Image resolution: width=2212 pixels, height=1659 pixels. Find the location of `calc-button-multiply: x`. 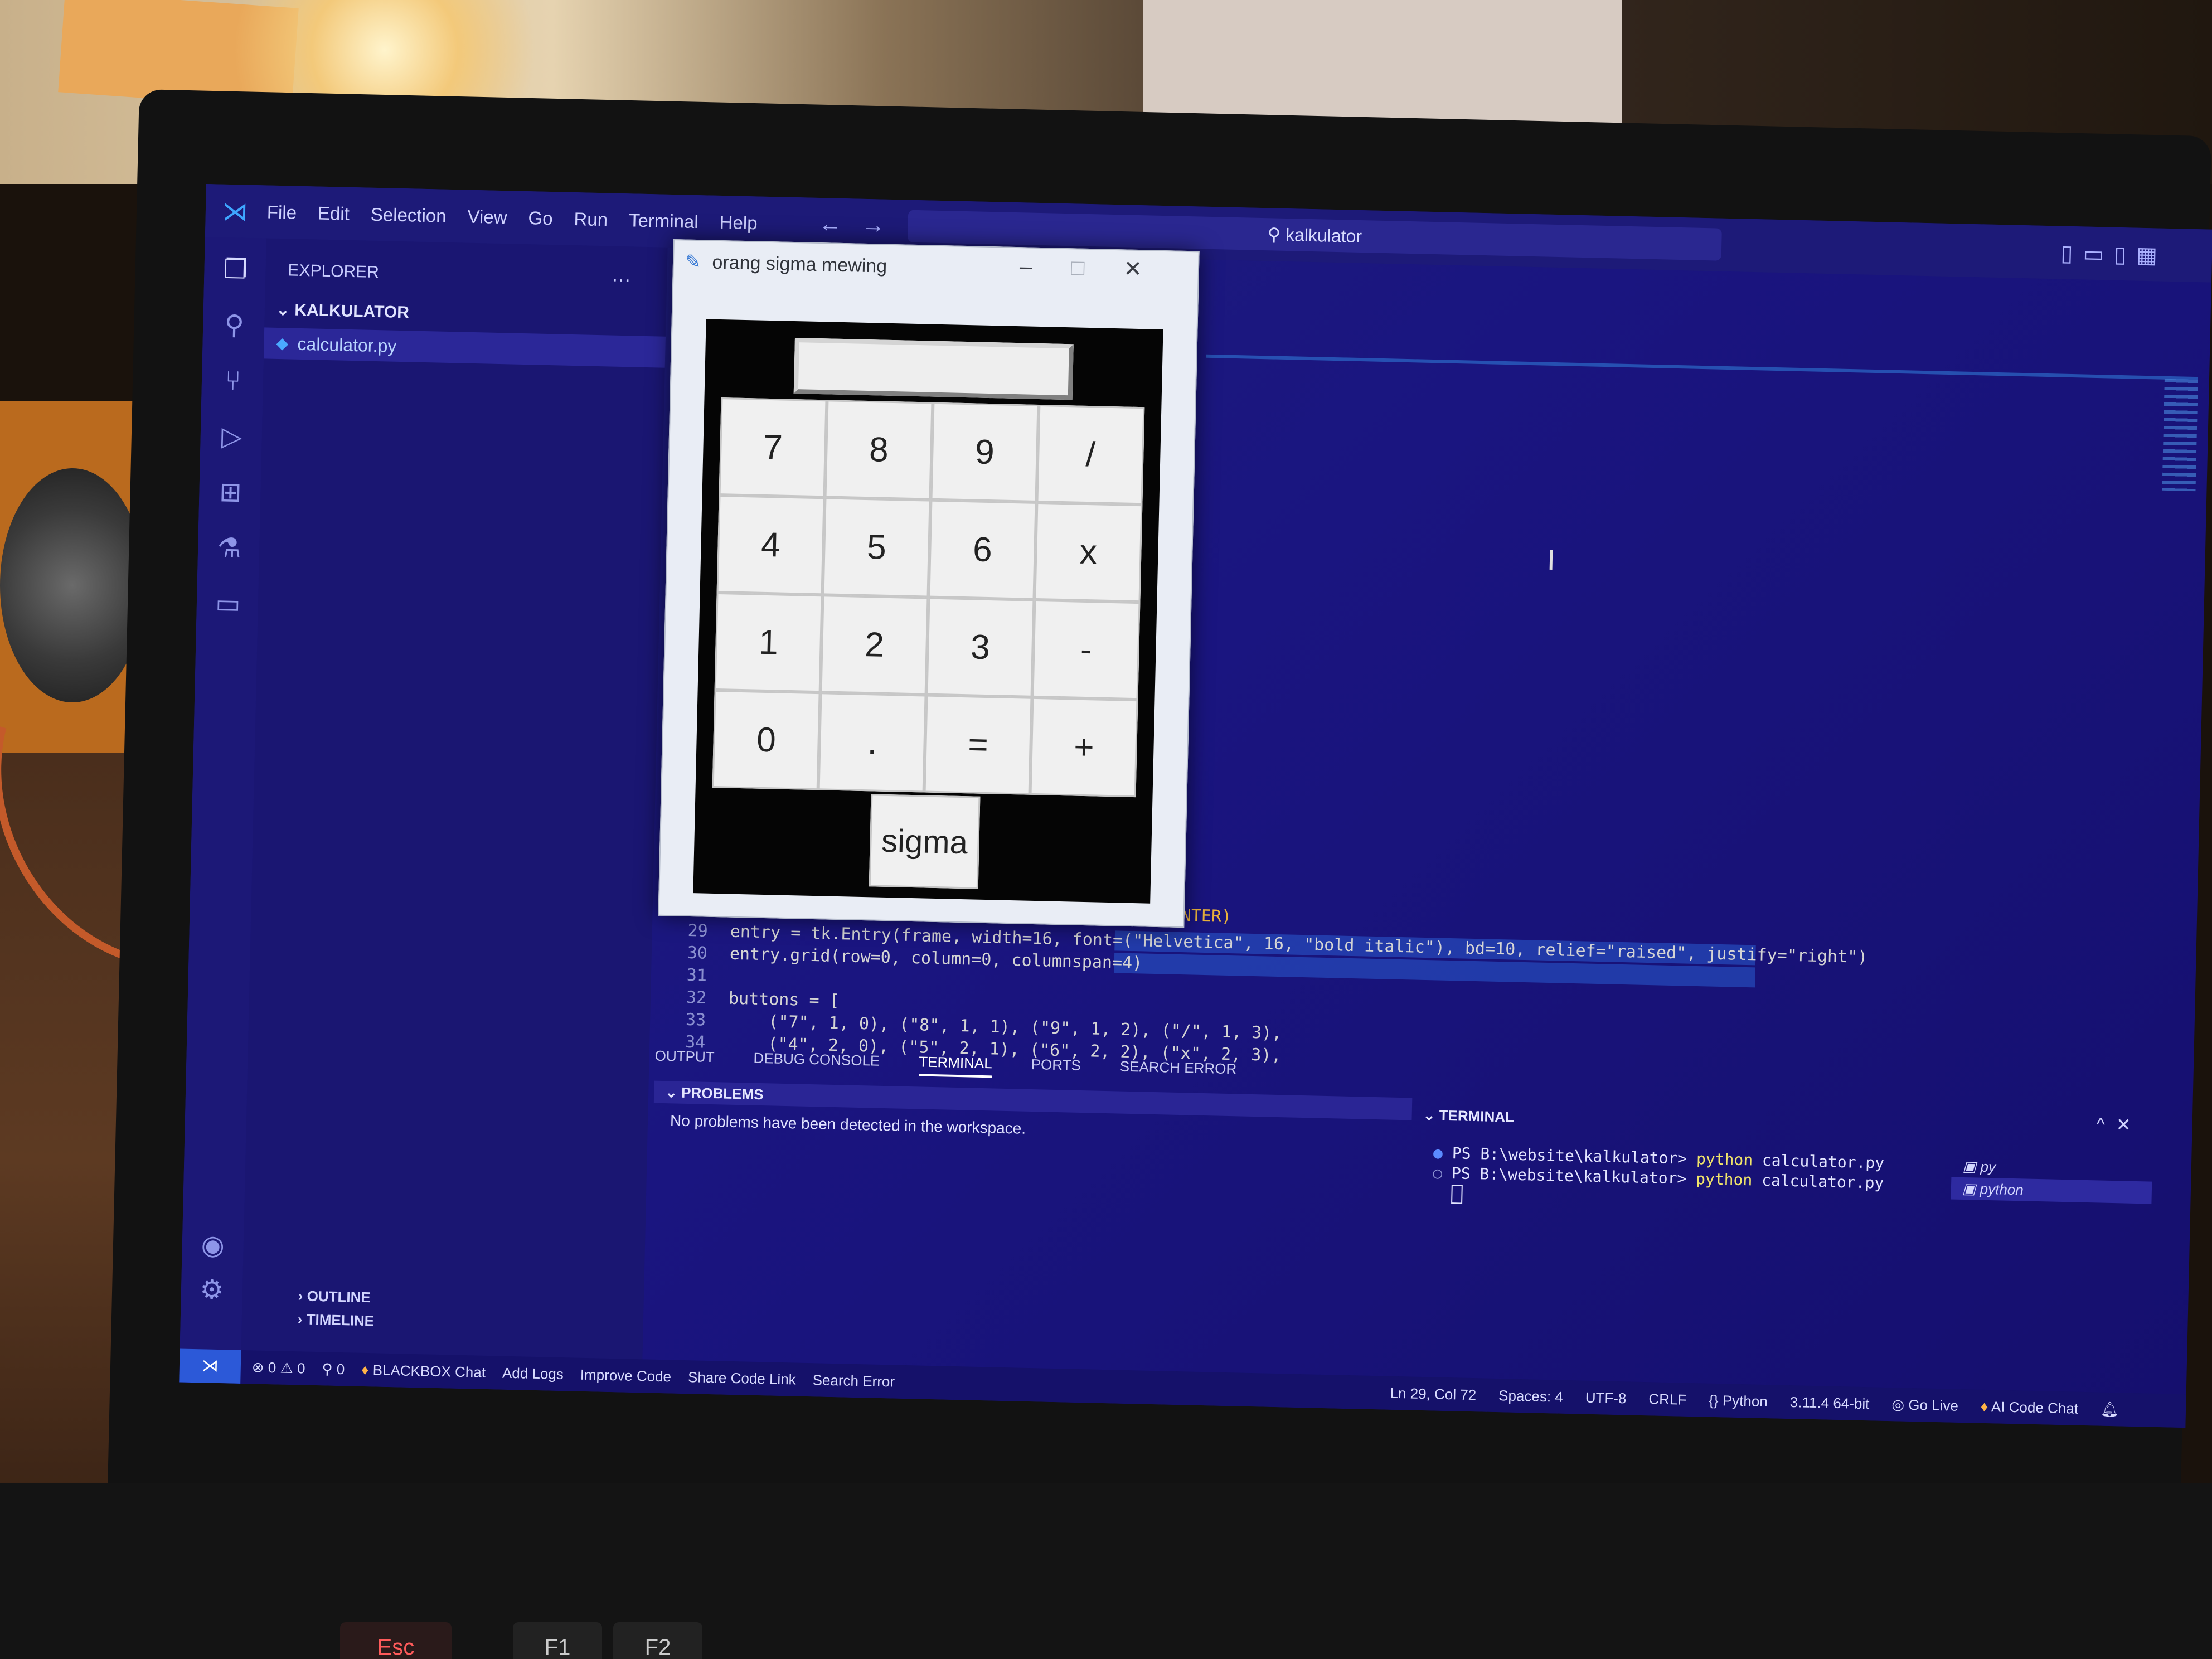

calc-button-multiply: x is located at coordinates (1088, 552).